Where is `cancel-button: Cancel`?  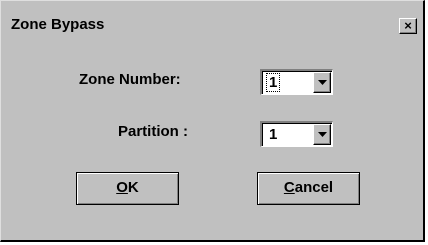
cancel-button: Cancel is located at coordinates (308, 188).